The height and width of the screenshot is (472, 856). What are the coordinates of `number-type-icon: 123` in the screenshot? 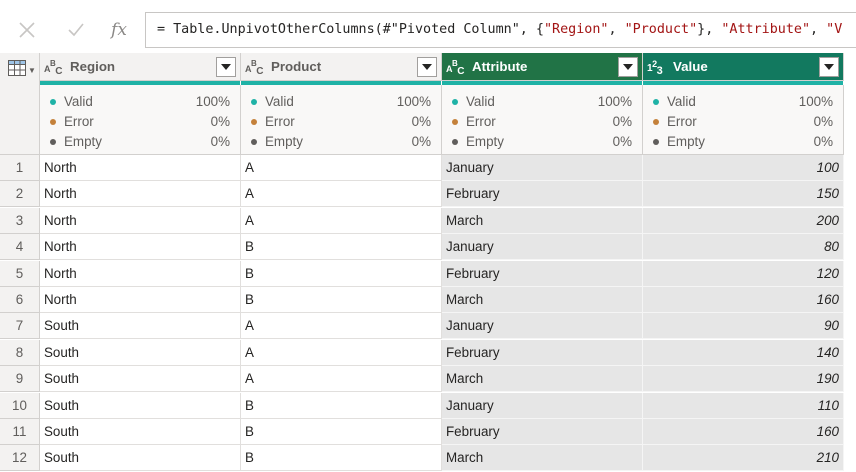 It's located at (655, 68).